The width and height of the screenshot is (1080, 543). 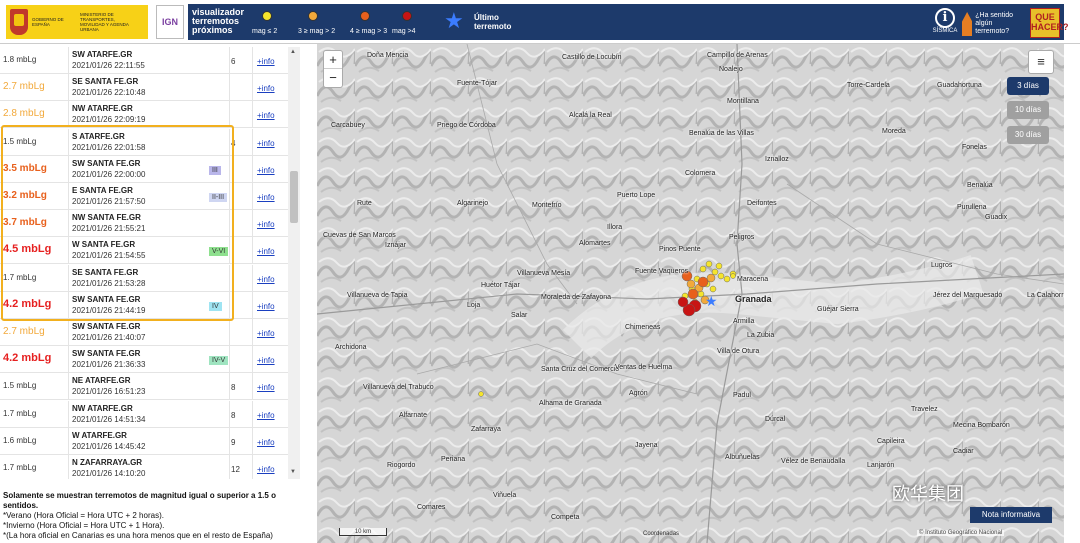 I want to click on range-3-days-button: 3 días, so click(x=1028, y=86).